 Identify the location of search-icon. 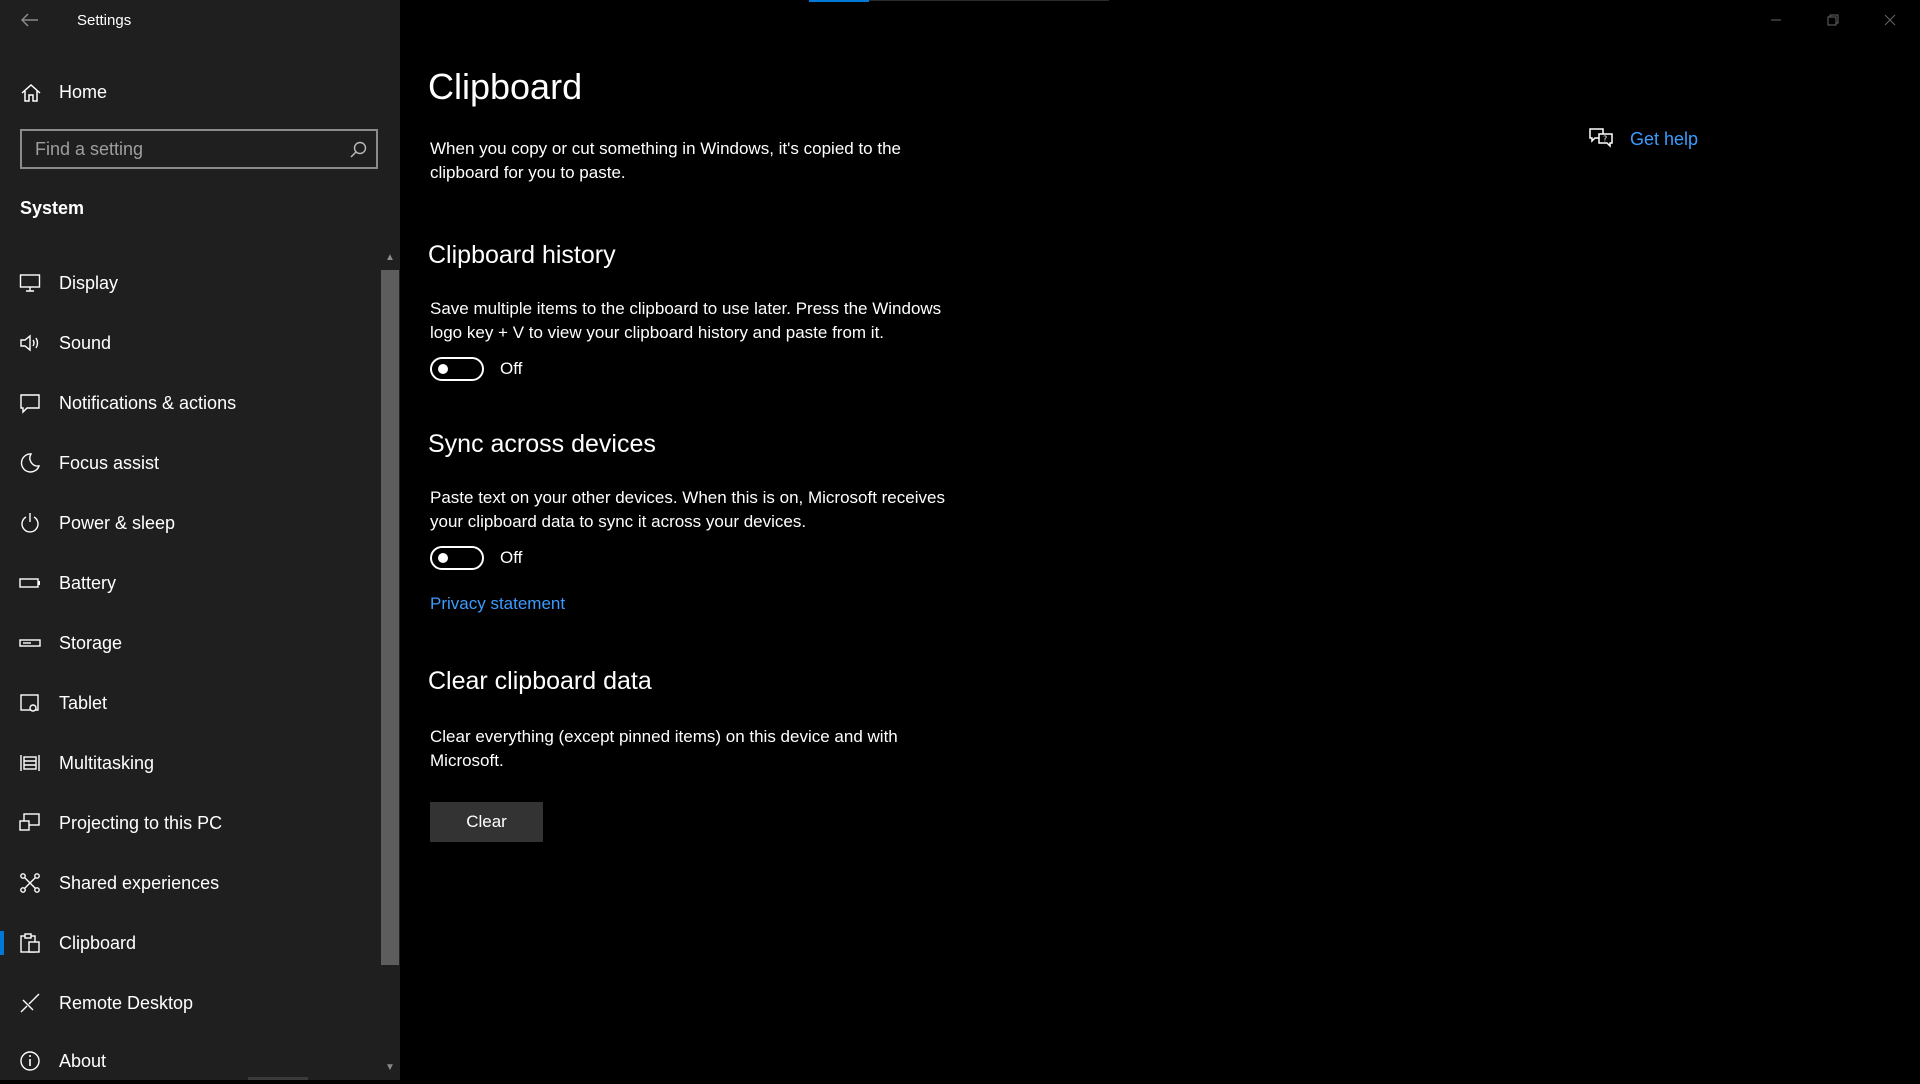
(358, 150).